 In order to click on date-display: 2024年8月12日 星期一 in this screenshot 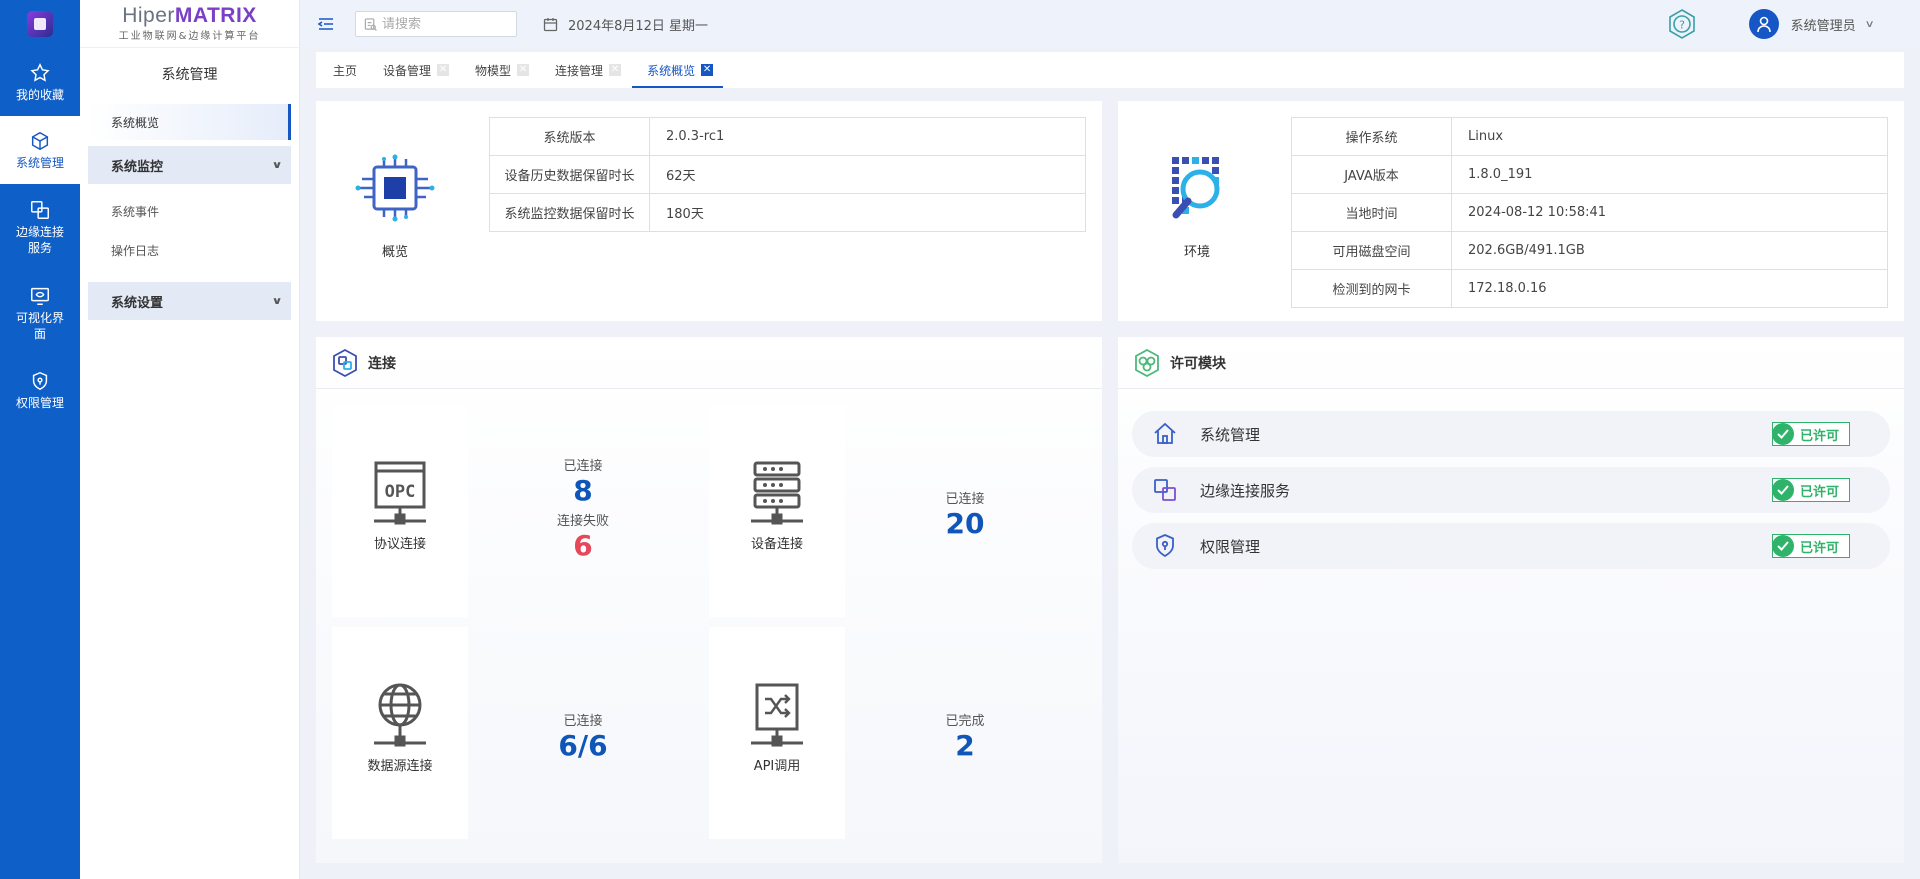, I will do `click(625, 24)`.